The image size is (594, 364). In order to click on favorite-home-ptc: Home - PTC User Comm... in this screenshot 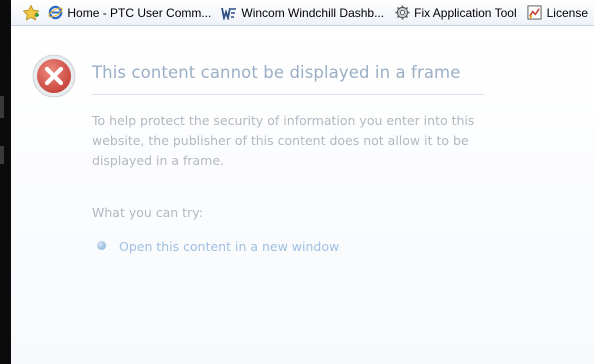, I will do `click(130, 12)`.